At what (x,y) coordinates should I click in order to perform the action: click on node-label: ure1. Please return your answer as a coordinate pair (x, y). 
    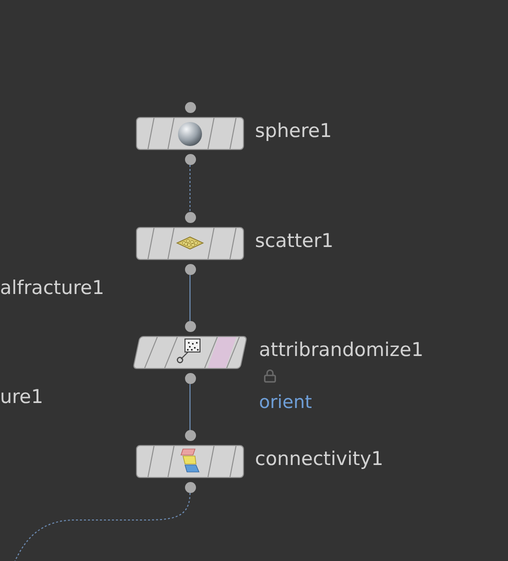
    Looking at the image, I should click on (22, 397).